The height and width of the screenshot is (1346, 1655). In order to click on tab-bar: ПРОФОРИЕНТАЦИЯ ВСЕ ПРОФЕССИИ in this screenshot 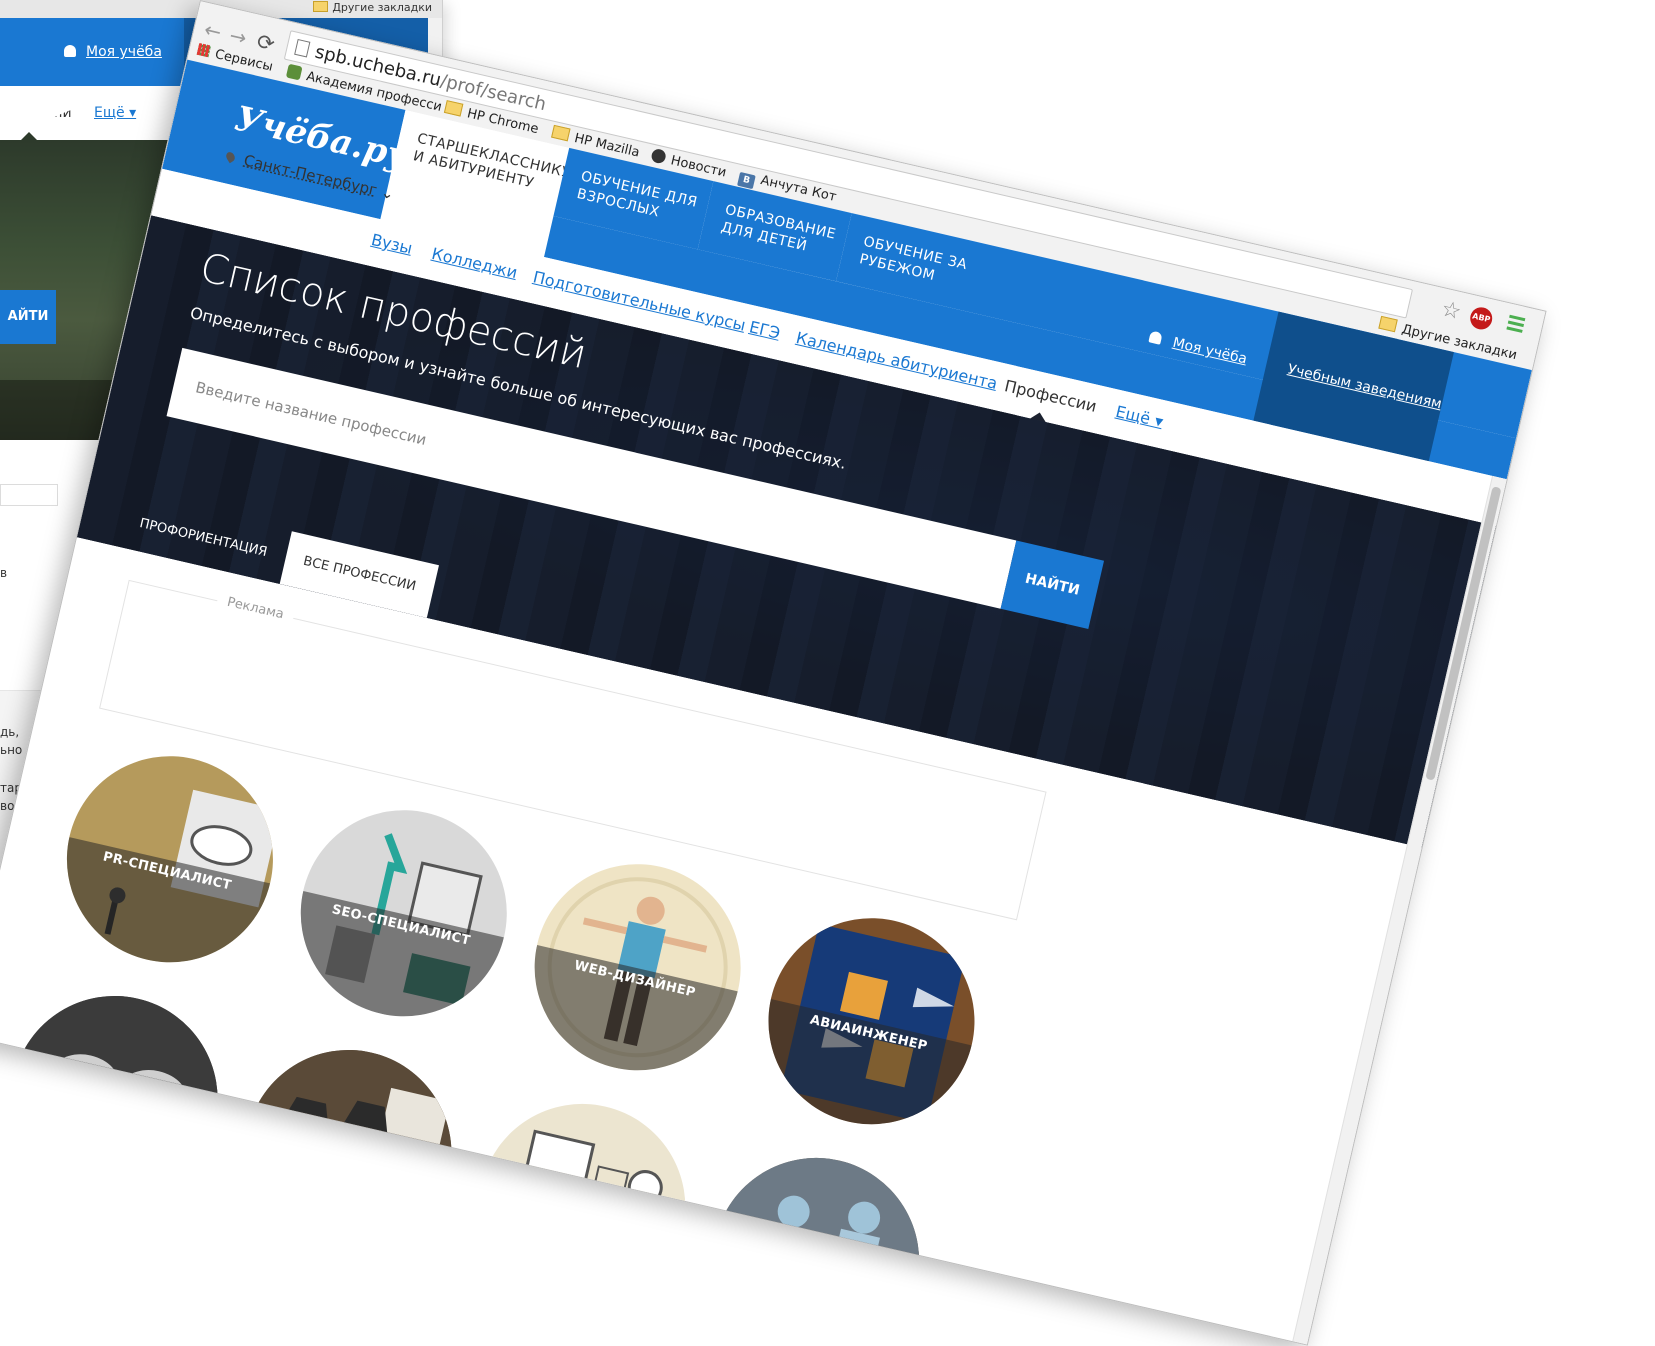, I will do `click(287, 558)`.